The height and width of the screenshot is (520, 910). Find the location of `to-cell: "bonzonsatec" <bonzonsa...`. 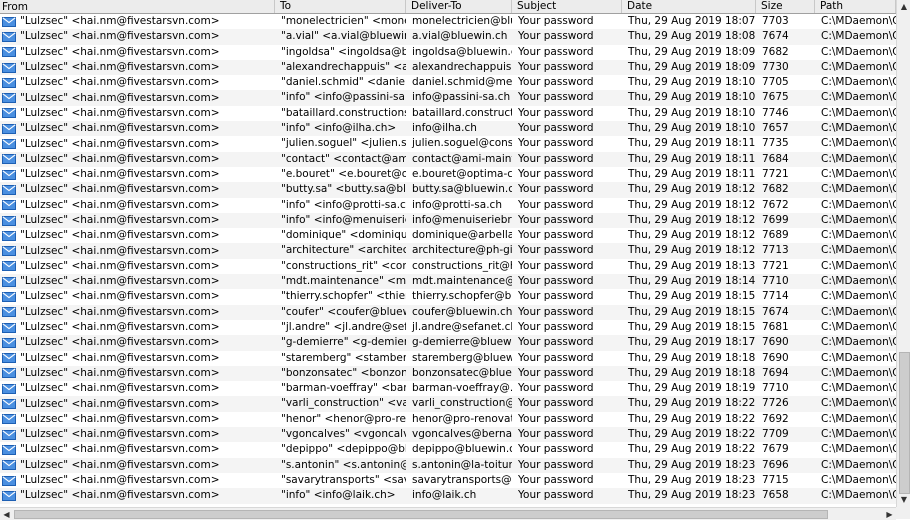

to-cell: "bonzonsatec" <bonzonsa... is located at coordinates (343, 372).